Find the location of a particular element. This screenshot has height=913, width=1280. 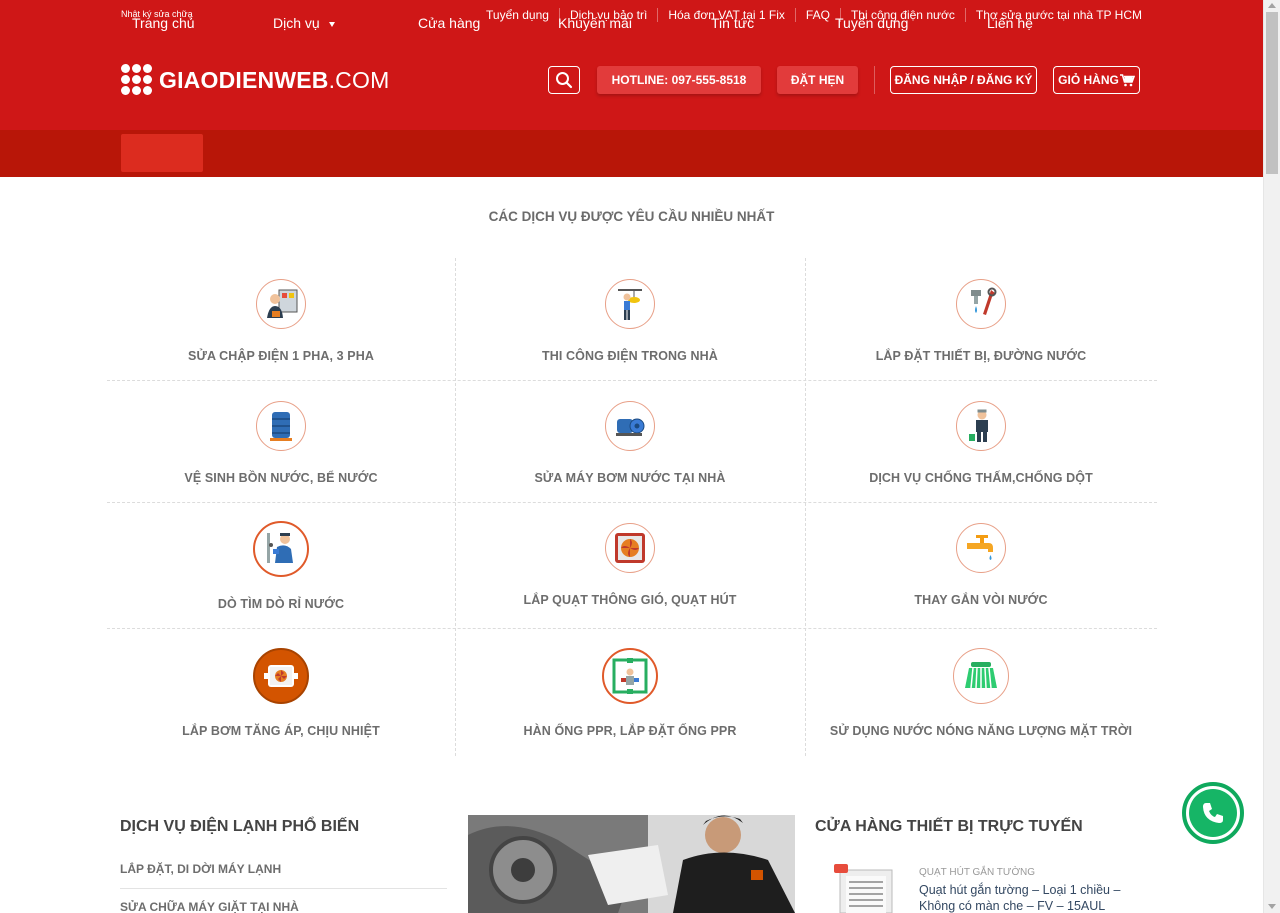

nav-item-tin-tuc: Tin tức is located at coordinates (732, 23).